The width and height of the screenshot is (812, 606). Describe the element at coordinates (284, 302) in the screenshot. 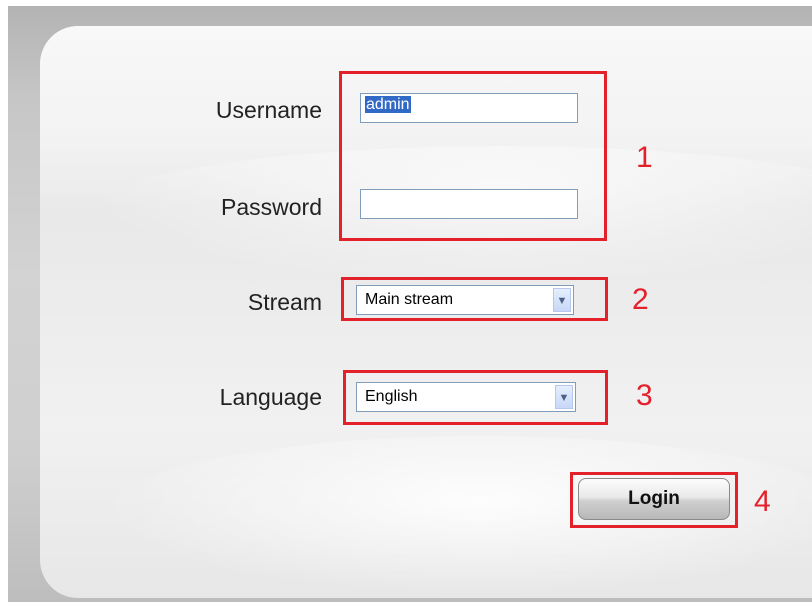

I see `stream-label: Stream` at that location.